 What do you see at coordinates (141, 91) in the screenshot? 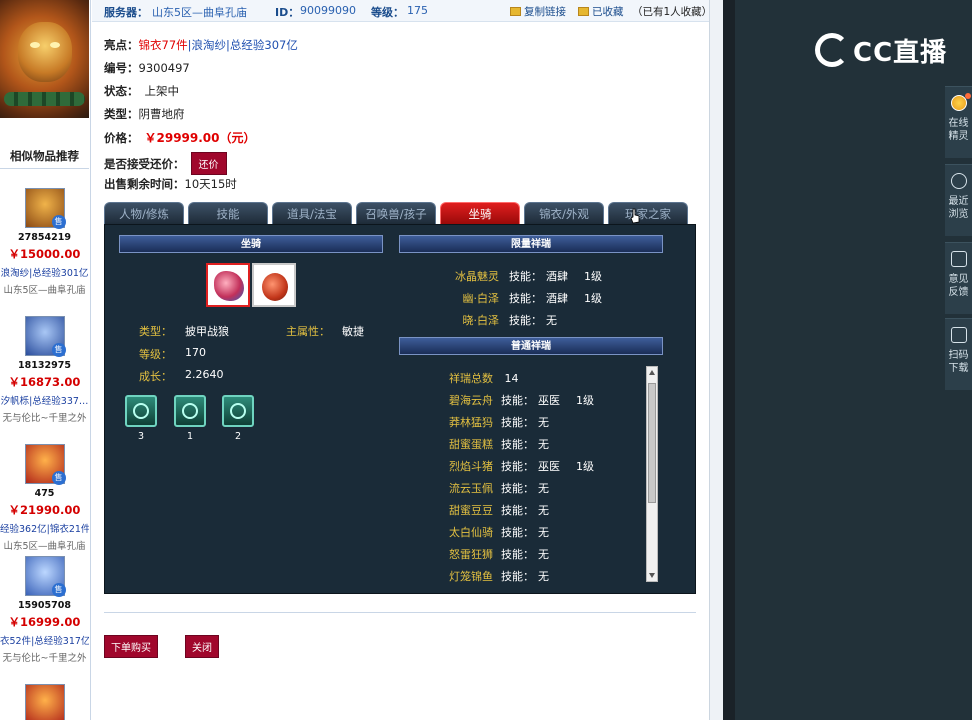
I see `status-row: 状态： 上架中` at bounding box center [141, 91].